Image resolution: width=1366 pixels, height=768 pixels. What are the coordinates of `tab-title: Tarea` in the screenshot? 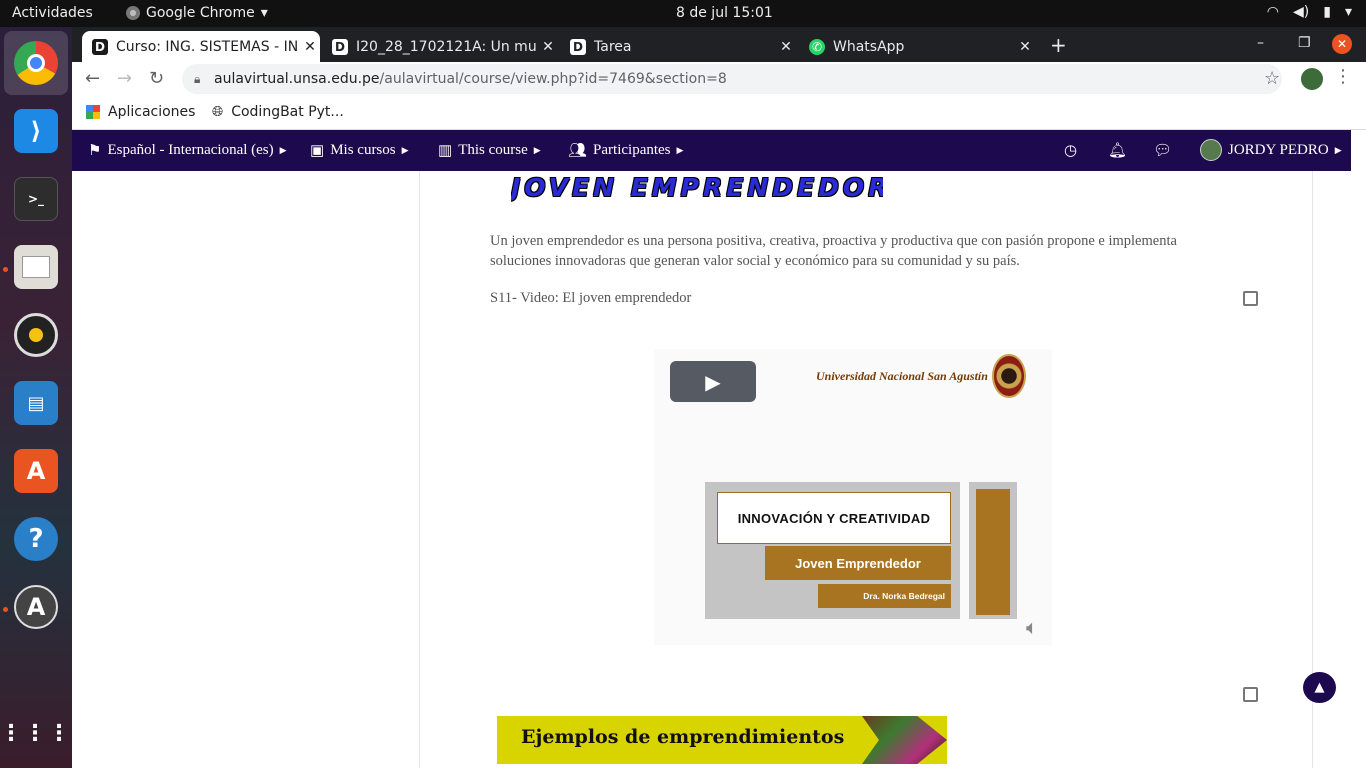 It's located at (613, 46).